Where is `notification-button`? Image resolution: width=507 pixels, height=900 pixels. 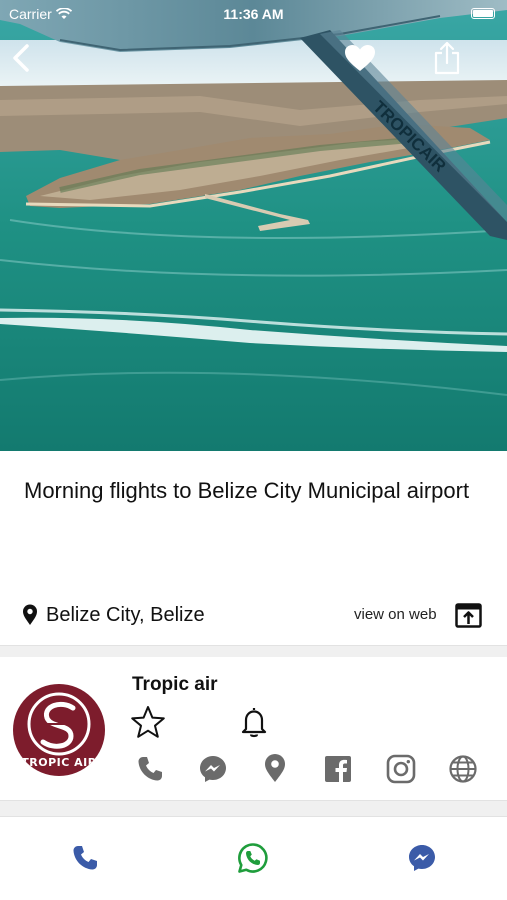 notification-button is located at coordinates (254, 722).